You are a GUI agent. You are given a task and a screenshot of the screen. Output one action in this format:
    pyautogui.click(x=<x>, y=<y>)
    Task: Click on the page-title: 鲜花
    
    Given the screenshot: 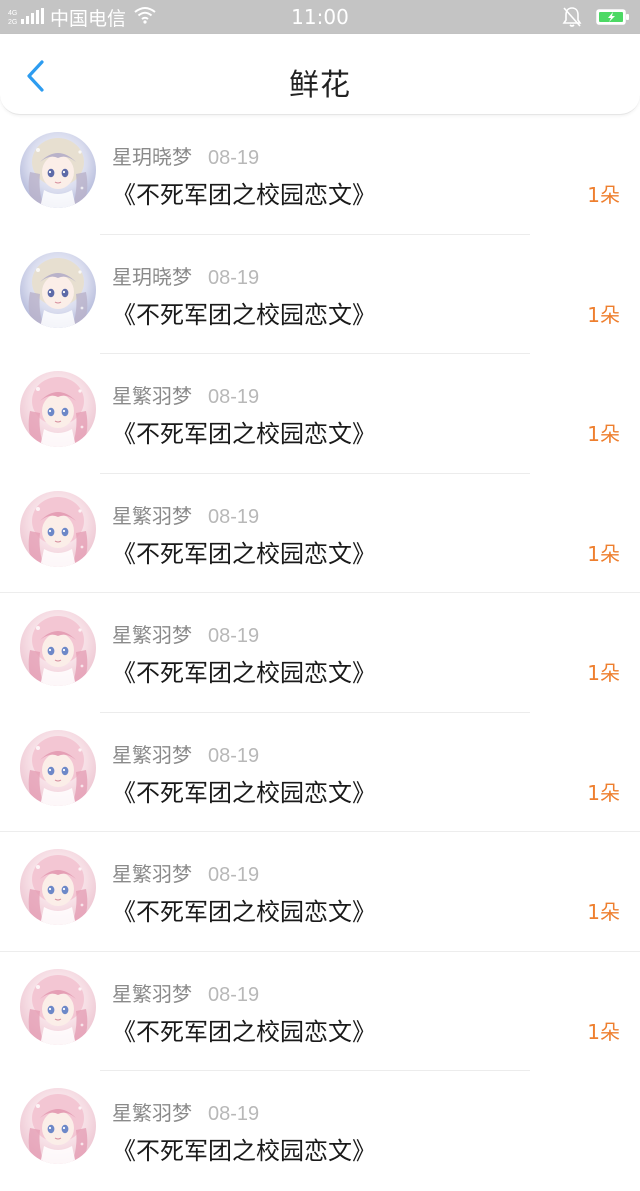 What is the action you would take?
    pyautogui.click(x=320, y=85)
    